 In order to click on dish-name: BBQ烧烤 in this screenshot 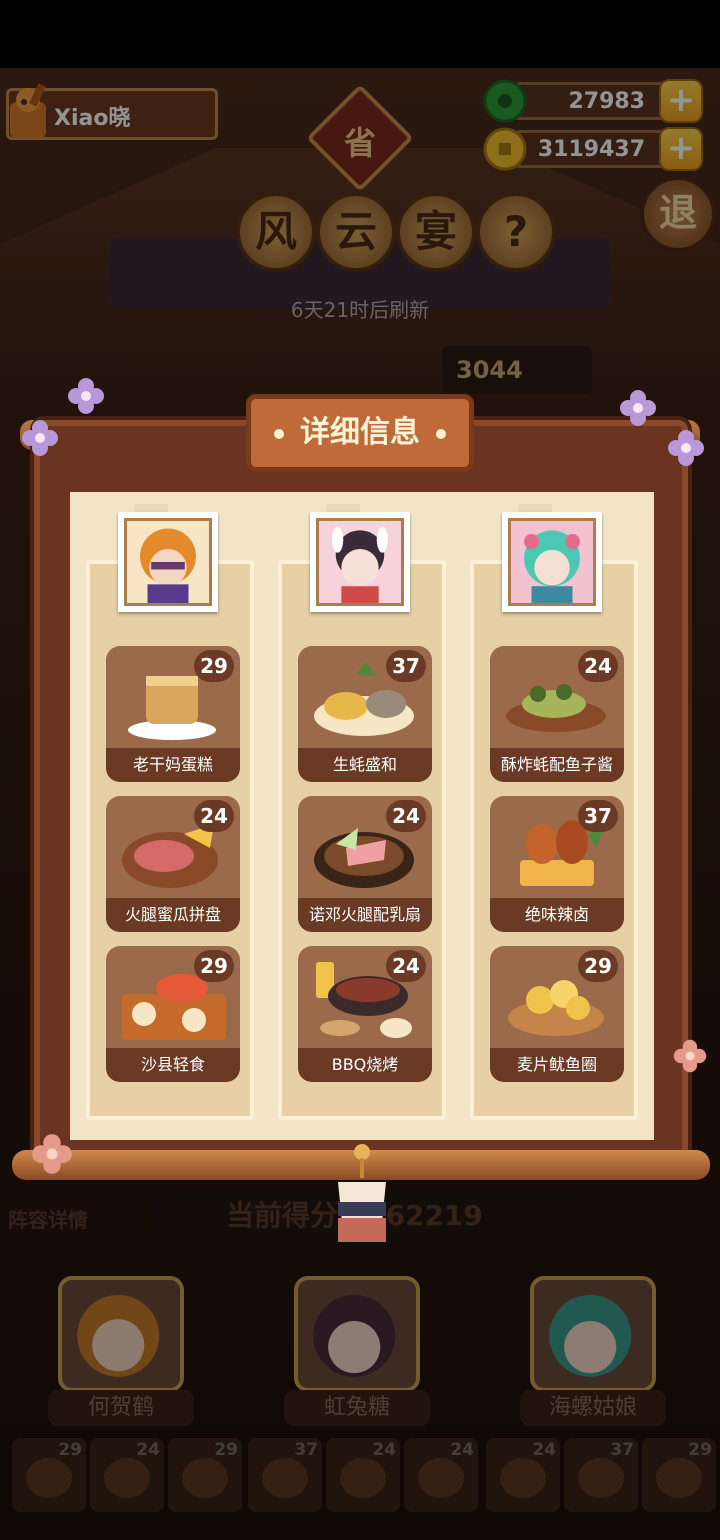, I will do `click(365, 1065)`.